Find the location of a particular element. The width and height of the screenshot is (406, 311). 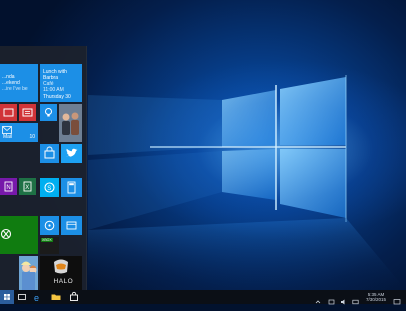

calculator-icon is located at coordinates (71, 187).